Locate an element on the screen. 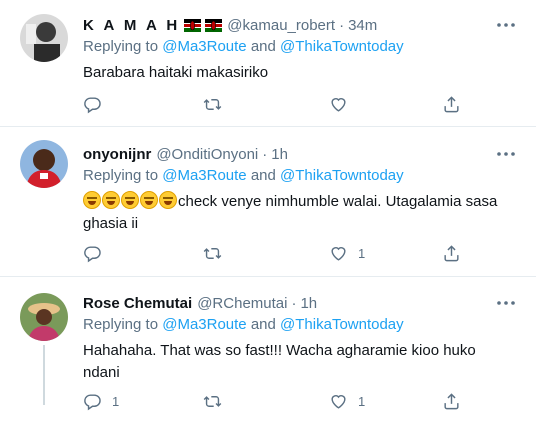 The image size is (536, 424). reply-count: 1 is located at coordinates (116, 401).